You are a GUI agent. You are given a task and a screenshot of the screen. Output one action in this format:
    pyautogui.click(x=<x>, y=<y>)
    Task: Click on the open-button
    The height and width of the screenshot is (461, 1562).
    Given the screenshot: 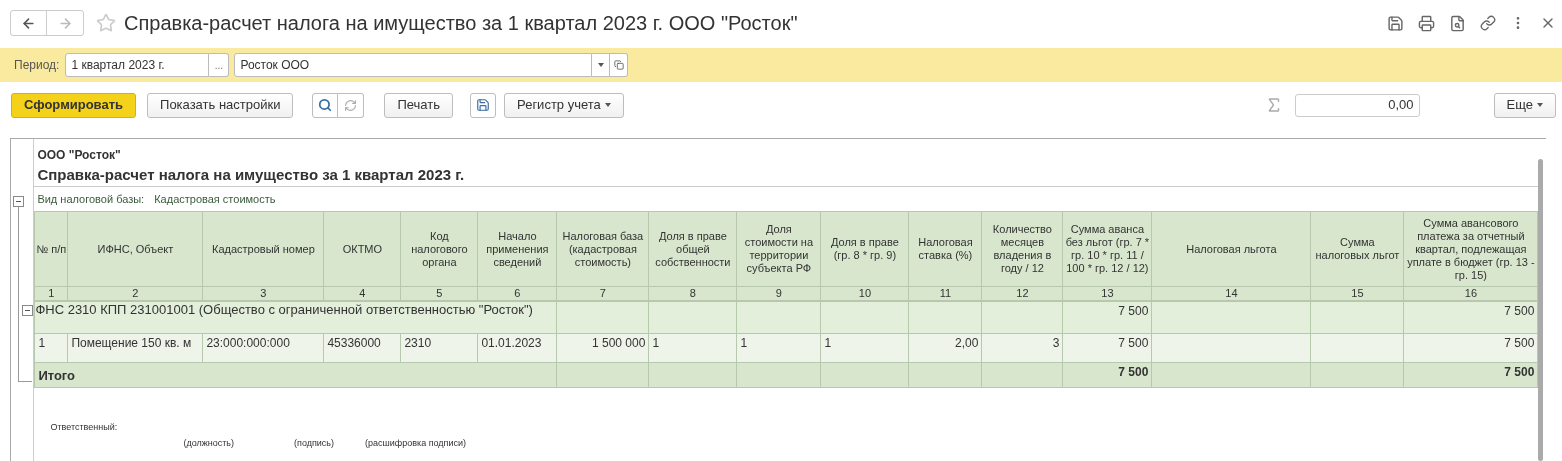 What is the action you would take?
    pyautogui.click(x=619, y=65)
    